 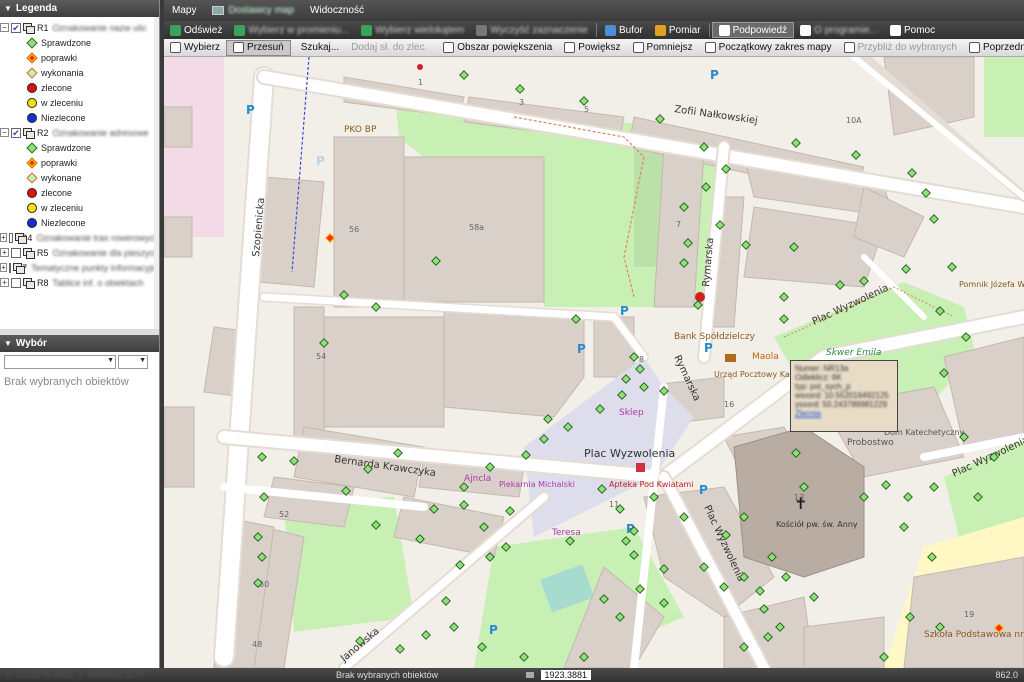 What do you see at coordinates (844, 413) in the screenshot?
I see `tooltip-link: Zlecnia` at bounding box center [844, 413].